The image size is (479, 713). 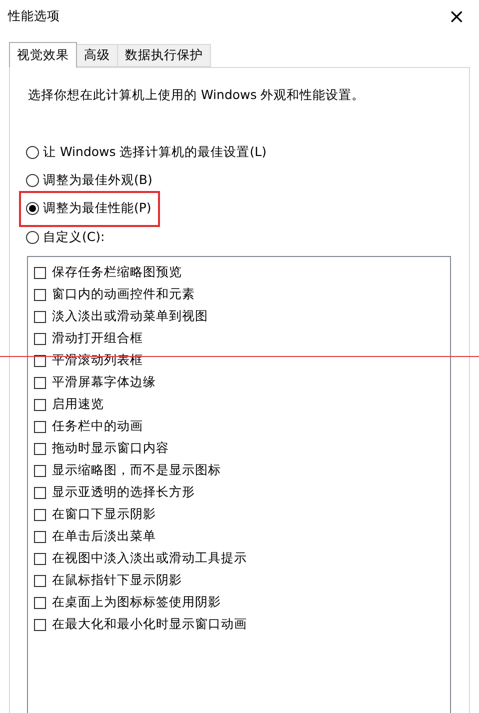 What do you see at coordinates (242, 383) in the screenshot?
I see `checkbox-option: 平滑屏幕字体边缘` at bounding box center [242, 383].